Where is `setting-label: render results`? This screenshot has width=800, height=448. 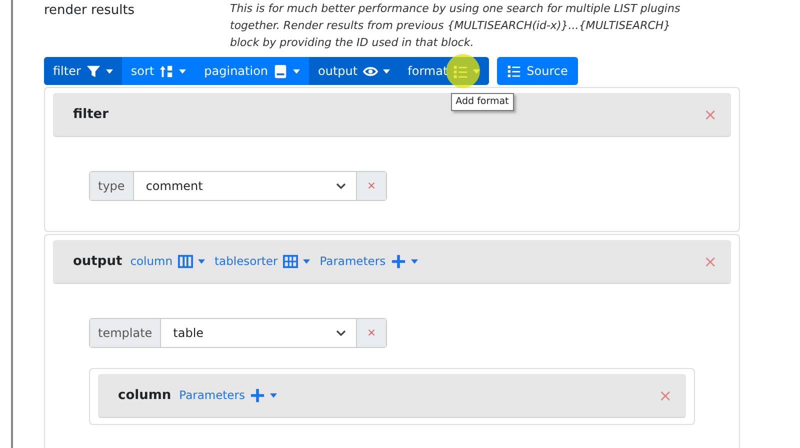 setting-label: render results is located at coordinates (90, 11).